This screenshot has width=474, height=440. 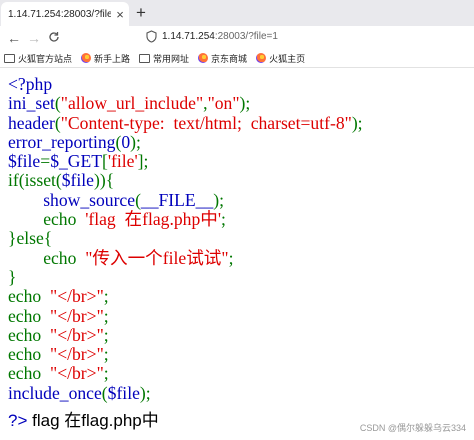 What do you see at coordinates (12, 276) in the screenshot?
I see `code-line: }` at bounding box center [12, 276].